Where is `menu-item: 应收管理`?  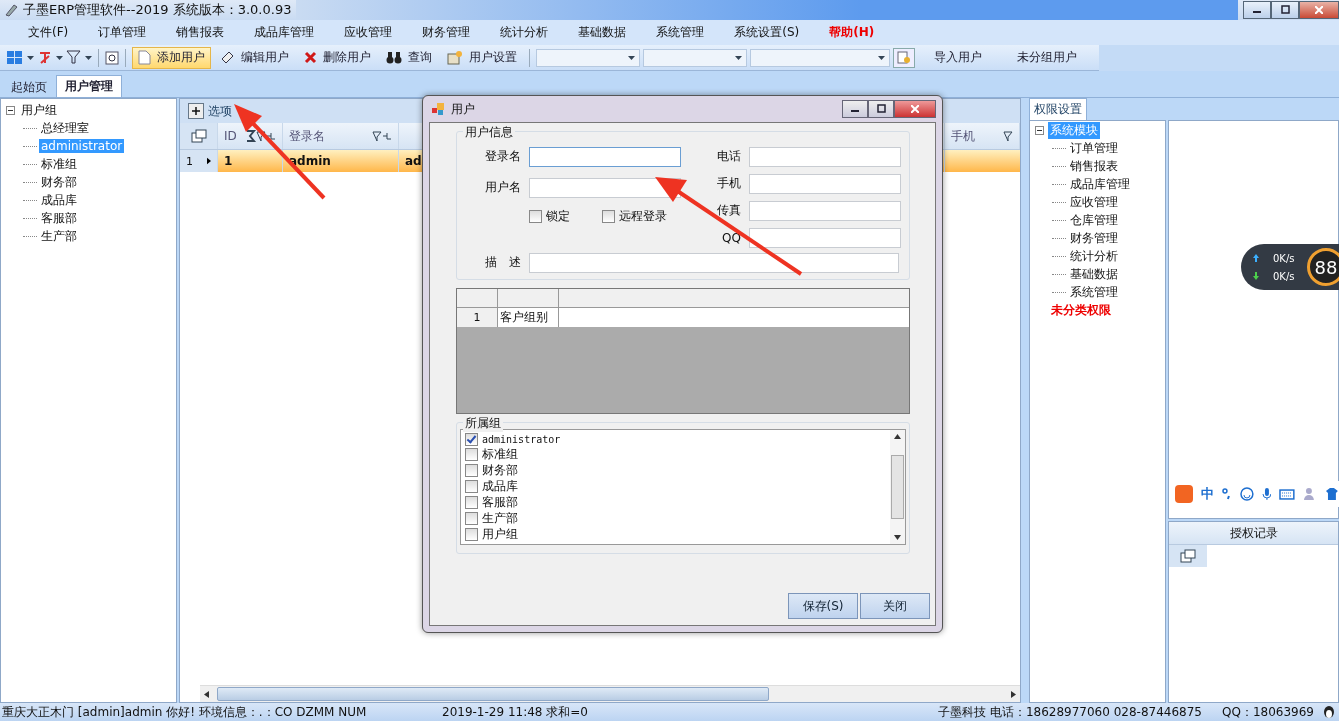
menu-item: 应收管理 is located at coordinates (368, 32).